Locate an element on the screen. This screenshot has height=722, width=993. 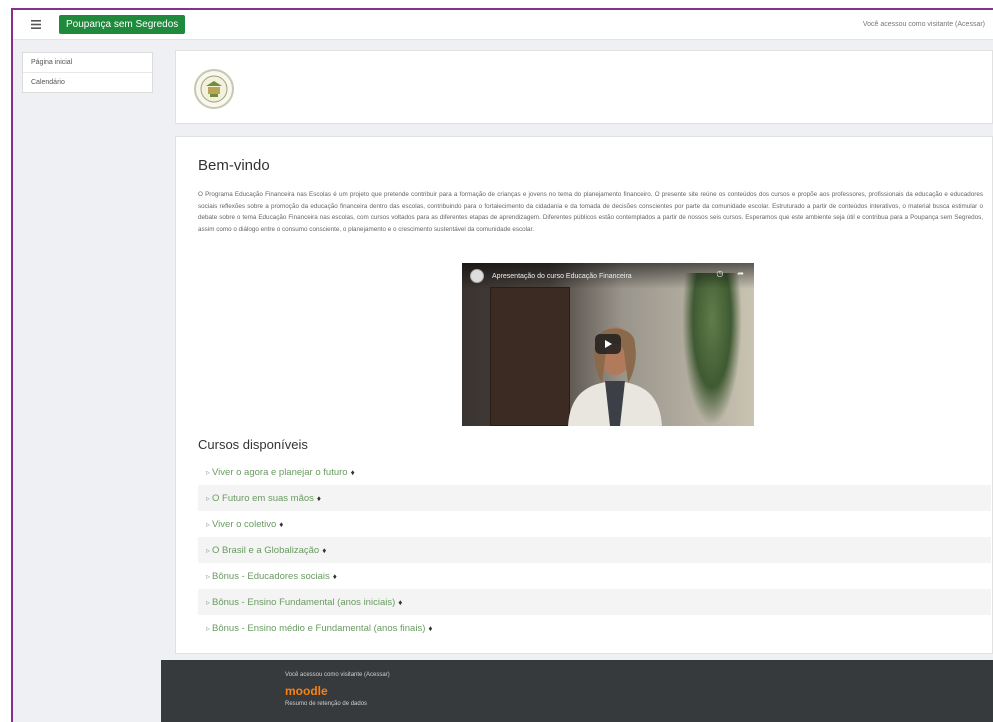
courses-heading: Cursos disponíveis is located at coordinates (253, 444).